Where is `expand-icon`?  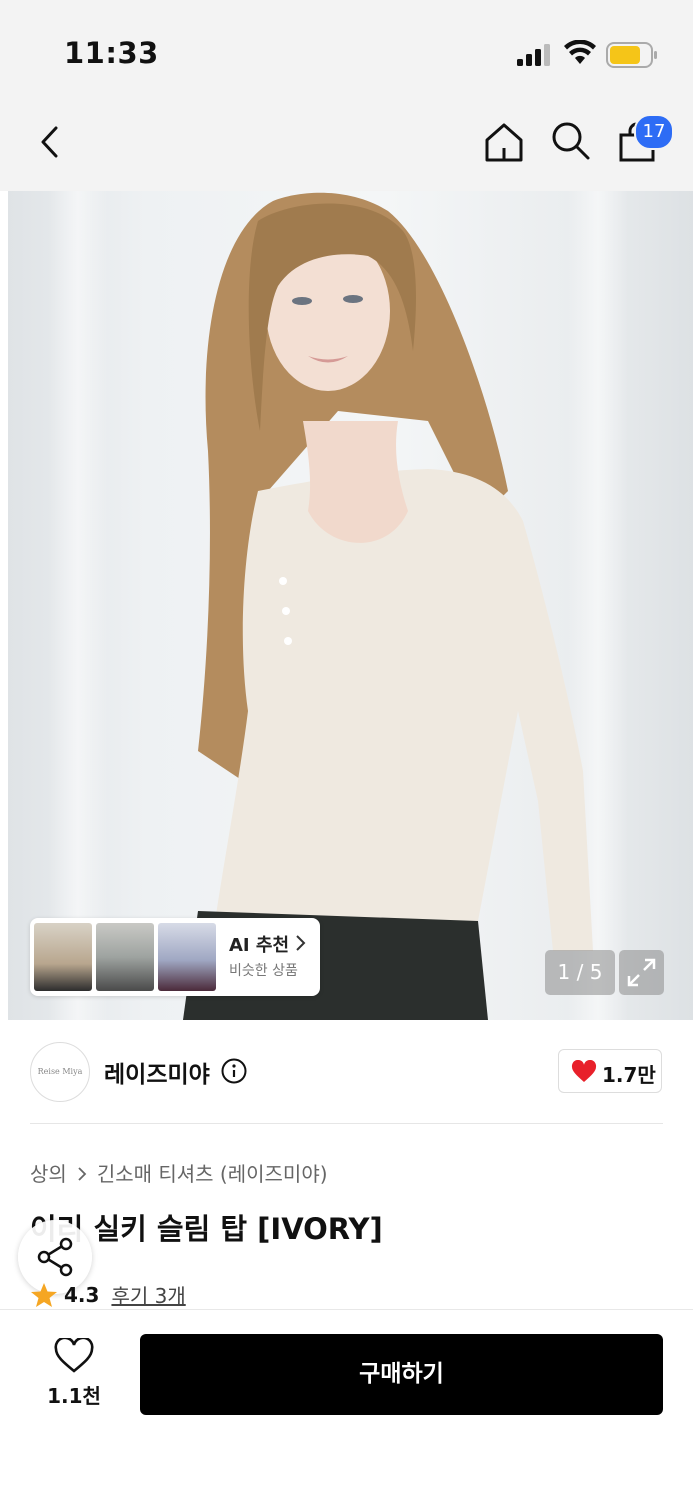
expand-icon is located at coordinates (641, 972).